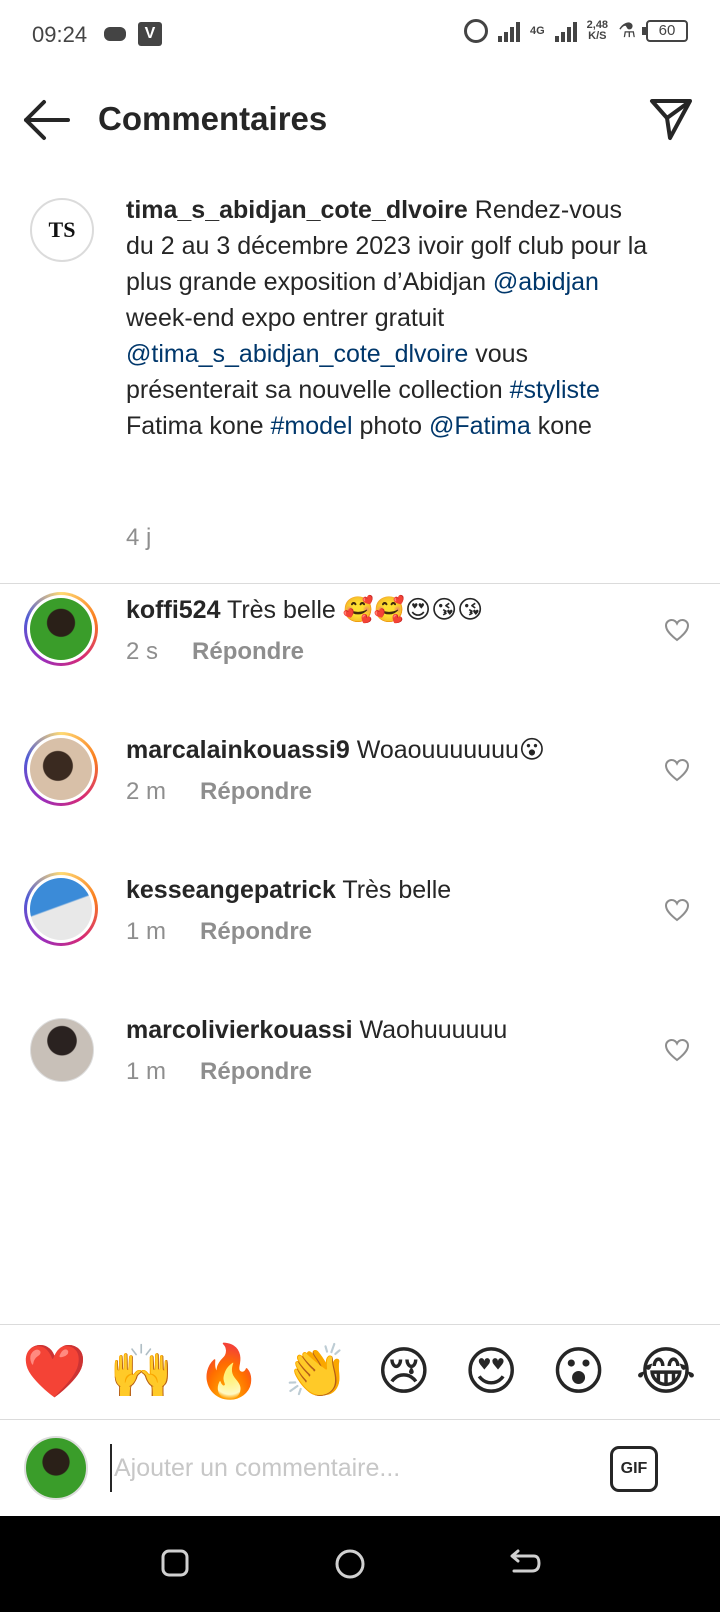 The image size is (720, 1612). I want to click on emoji-clap-button: 👏, so click(316, 1372).